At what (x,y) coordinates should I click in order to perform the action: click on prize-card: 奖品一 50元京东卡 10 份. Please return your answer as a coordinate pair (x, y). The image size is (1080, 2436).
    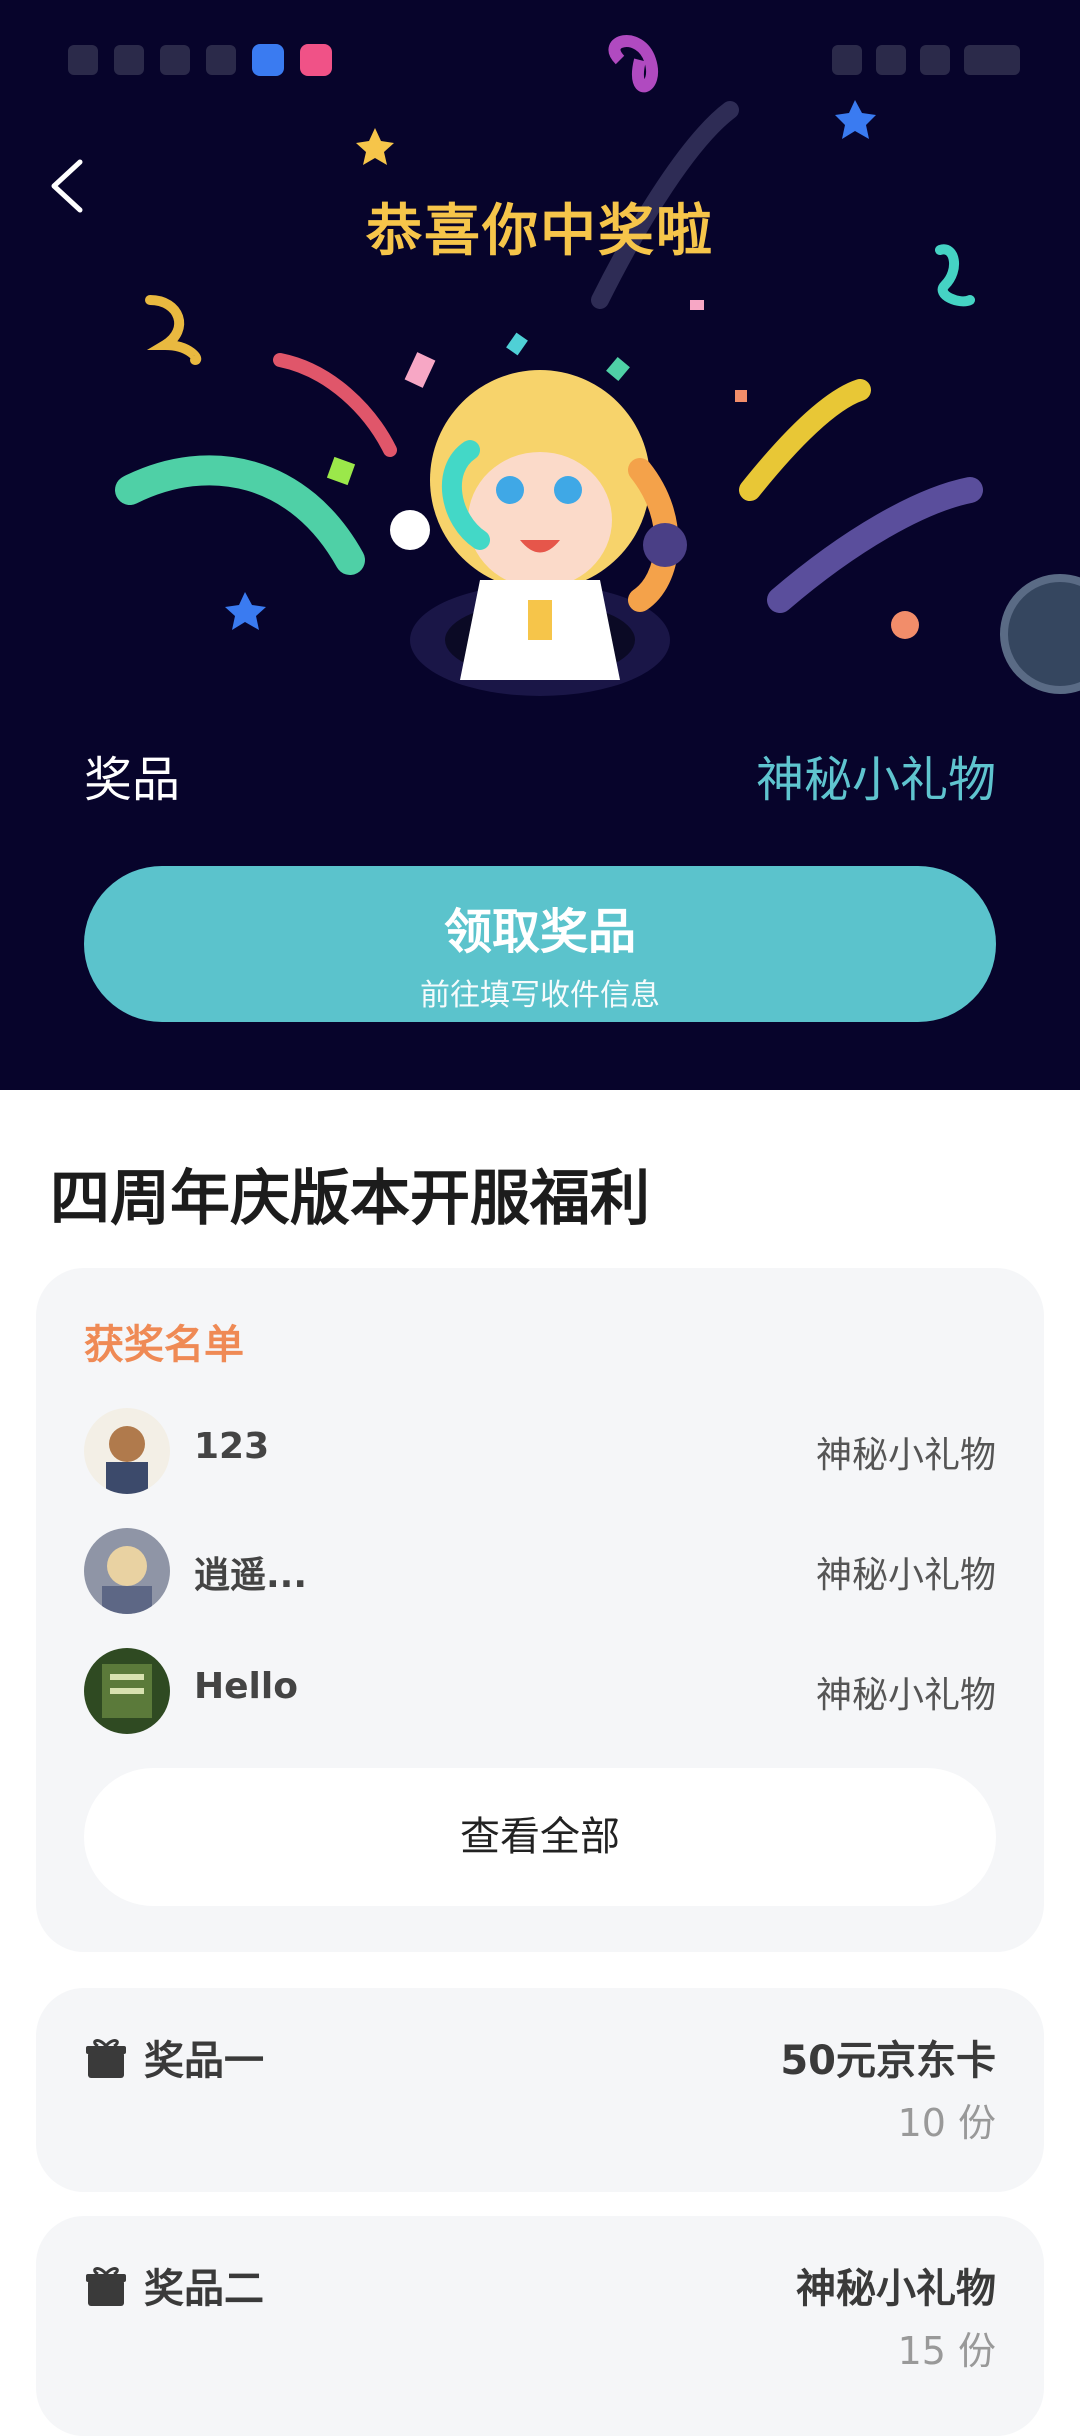
    Looking at the image, I should click on (540, 2090).